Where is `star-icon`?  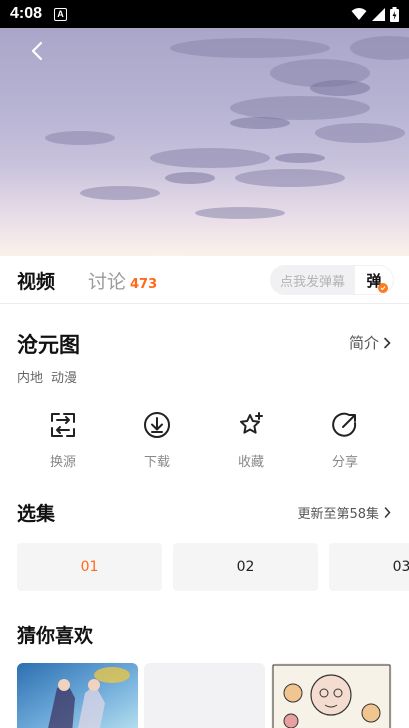 star-icon is located at coordinates (251, 423).